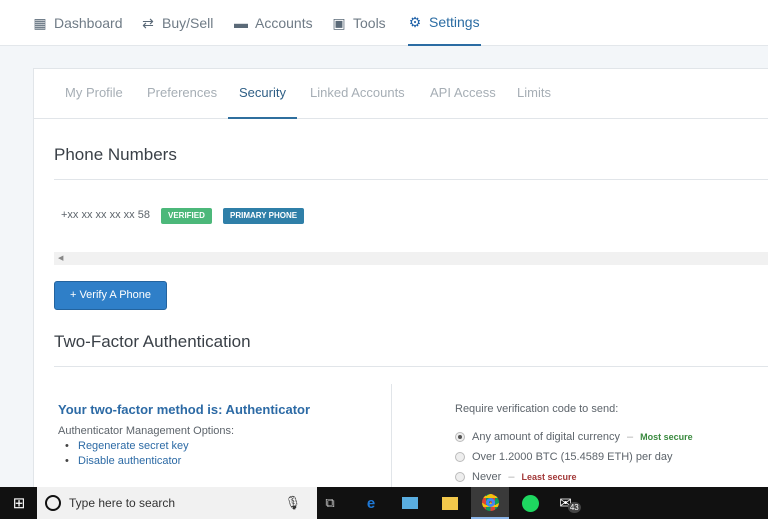 This screenshot has height=519, width=768. Describe the element at coordinates (339, 23) in the screenshot. I see `briefcase-icon: ▣` at that location.